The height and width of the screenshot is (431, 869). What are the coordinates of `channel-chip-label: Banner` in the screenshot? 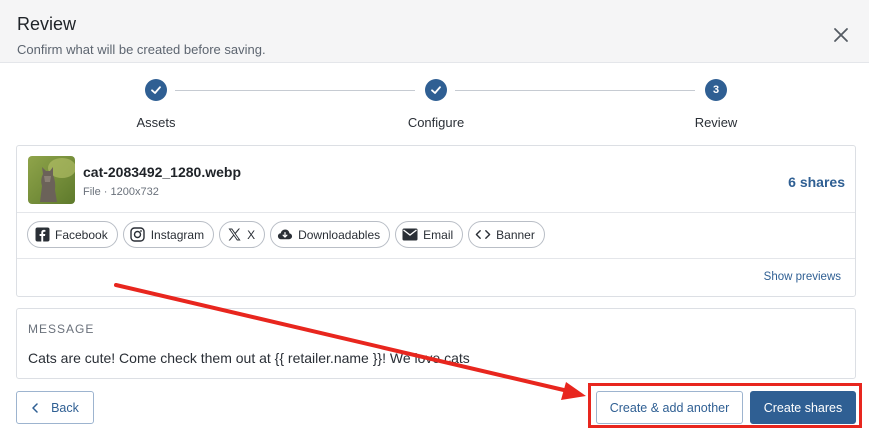 It's located at (515, 234).